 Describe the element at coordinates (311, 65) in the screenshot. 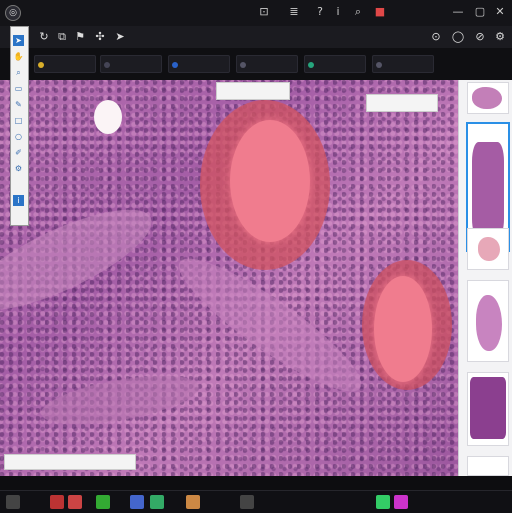

I see `tab-5-icon` at that location.